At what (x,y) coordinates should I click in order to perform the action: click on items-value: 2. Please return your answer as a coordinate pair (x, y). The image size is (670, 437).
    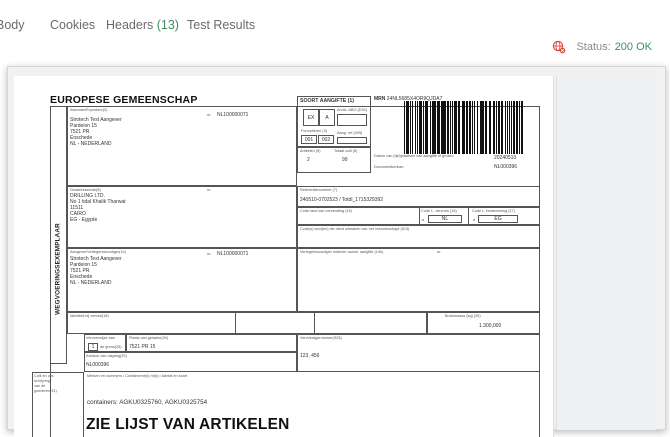
    Looking at the image, I should click on (308, 160).